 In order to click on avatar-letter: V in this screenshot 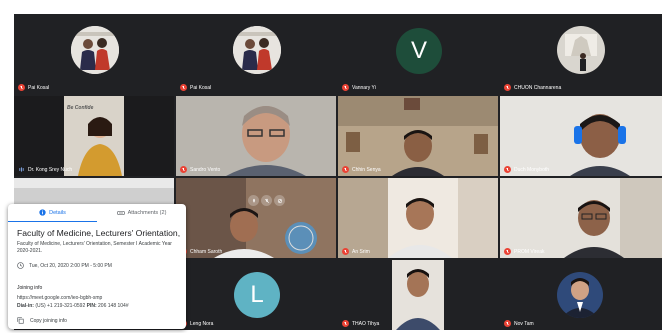, I will do `click(419, 51)`.